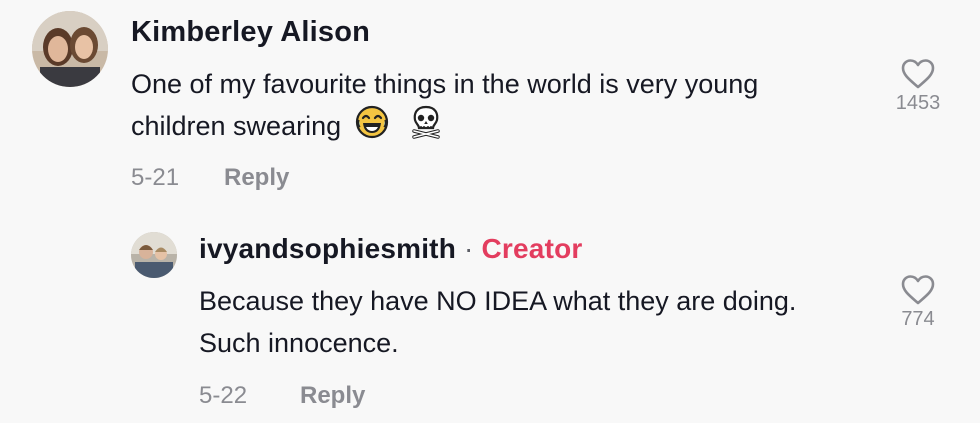  I want to click on comment-username: Kimberley Alison, so click(250, 32).